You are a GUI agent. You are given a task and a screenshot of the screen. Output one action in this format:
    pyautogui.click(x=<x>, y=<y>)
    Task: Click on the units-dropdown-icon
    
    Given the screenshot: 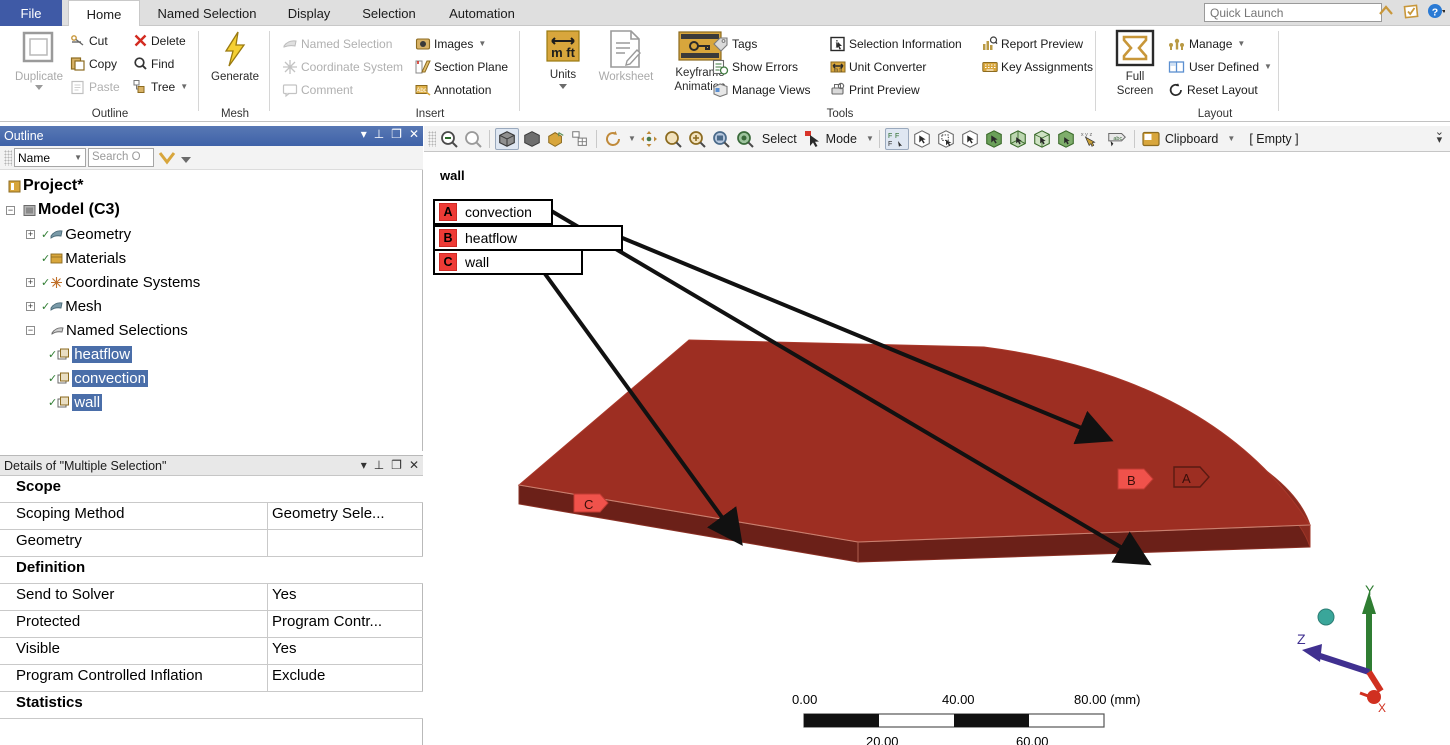 What is the action you would take?
    pyautogui.click(x=563, y=86)
    